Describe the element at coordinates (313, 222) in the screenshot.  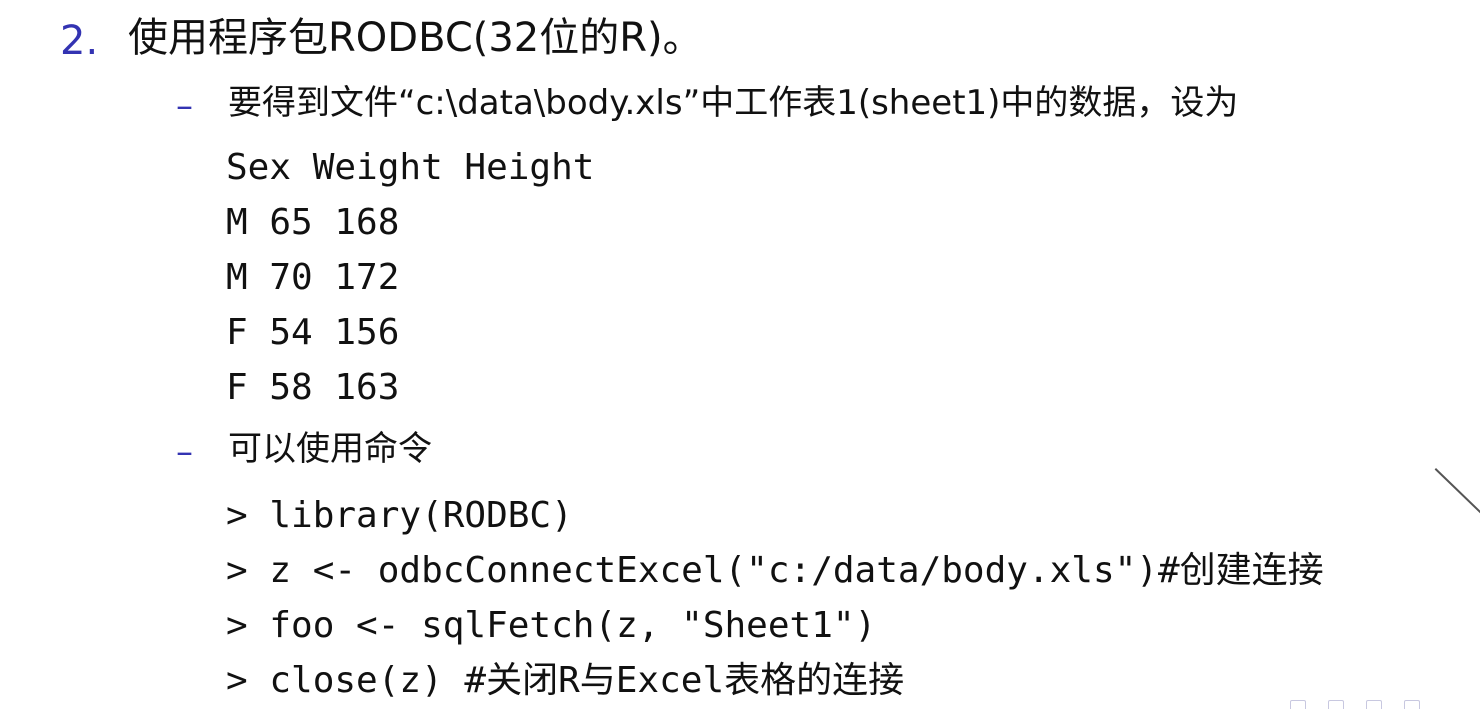
I see `data-row: M 65 168` at that location.